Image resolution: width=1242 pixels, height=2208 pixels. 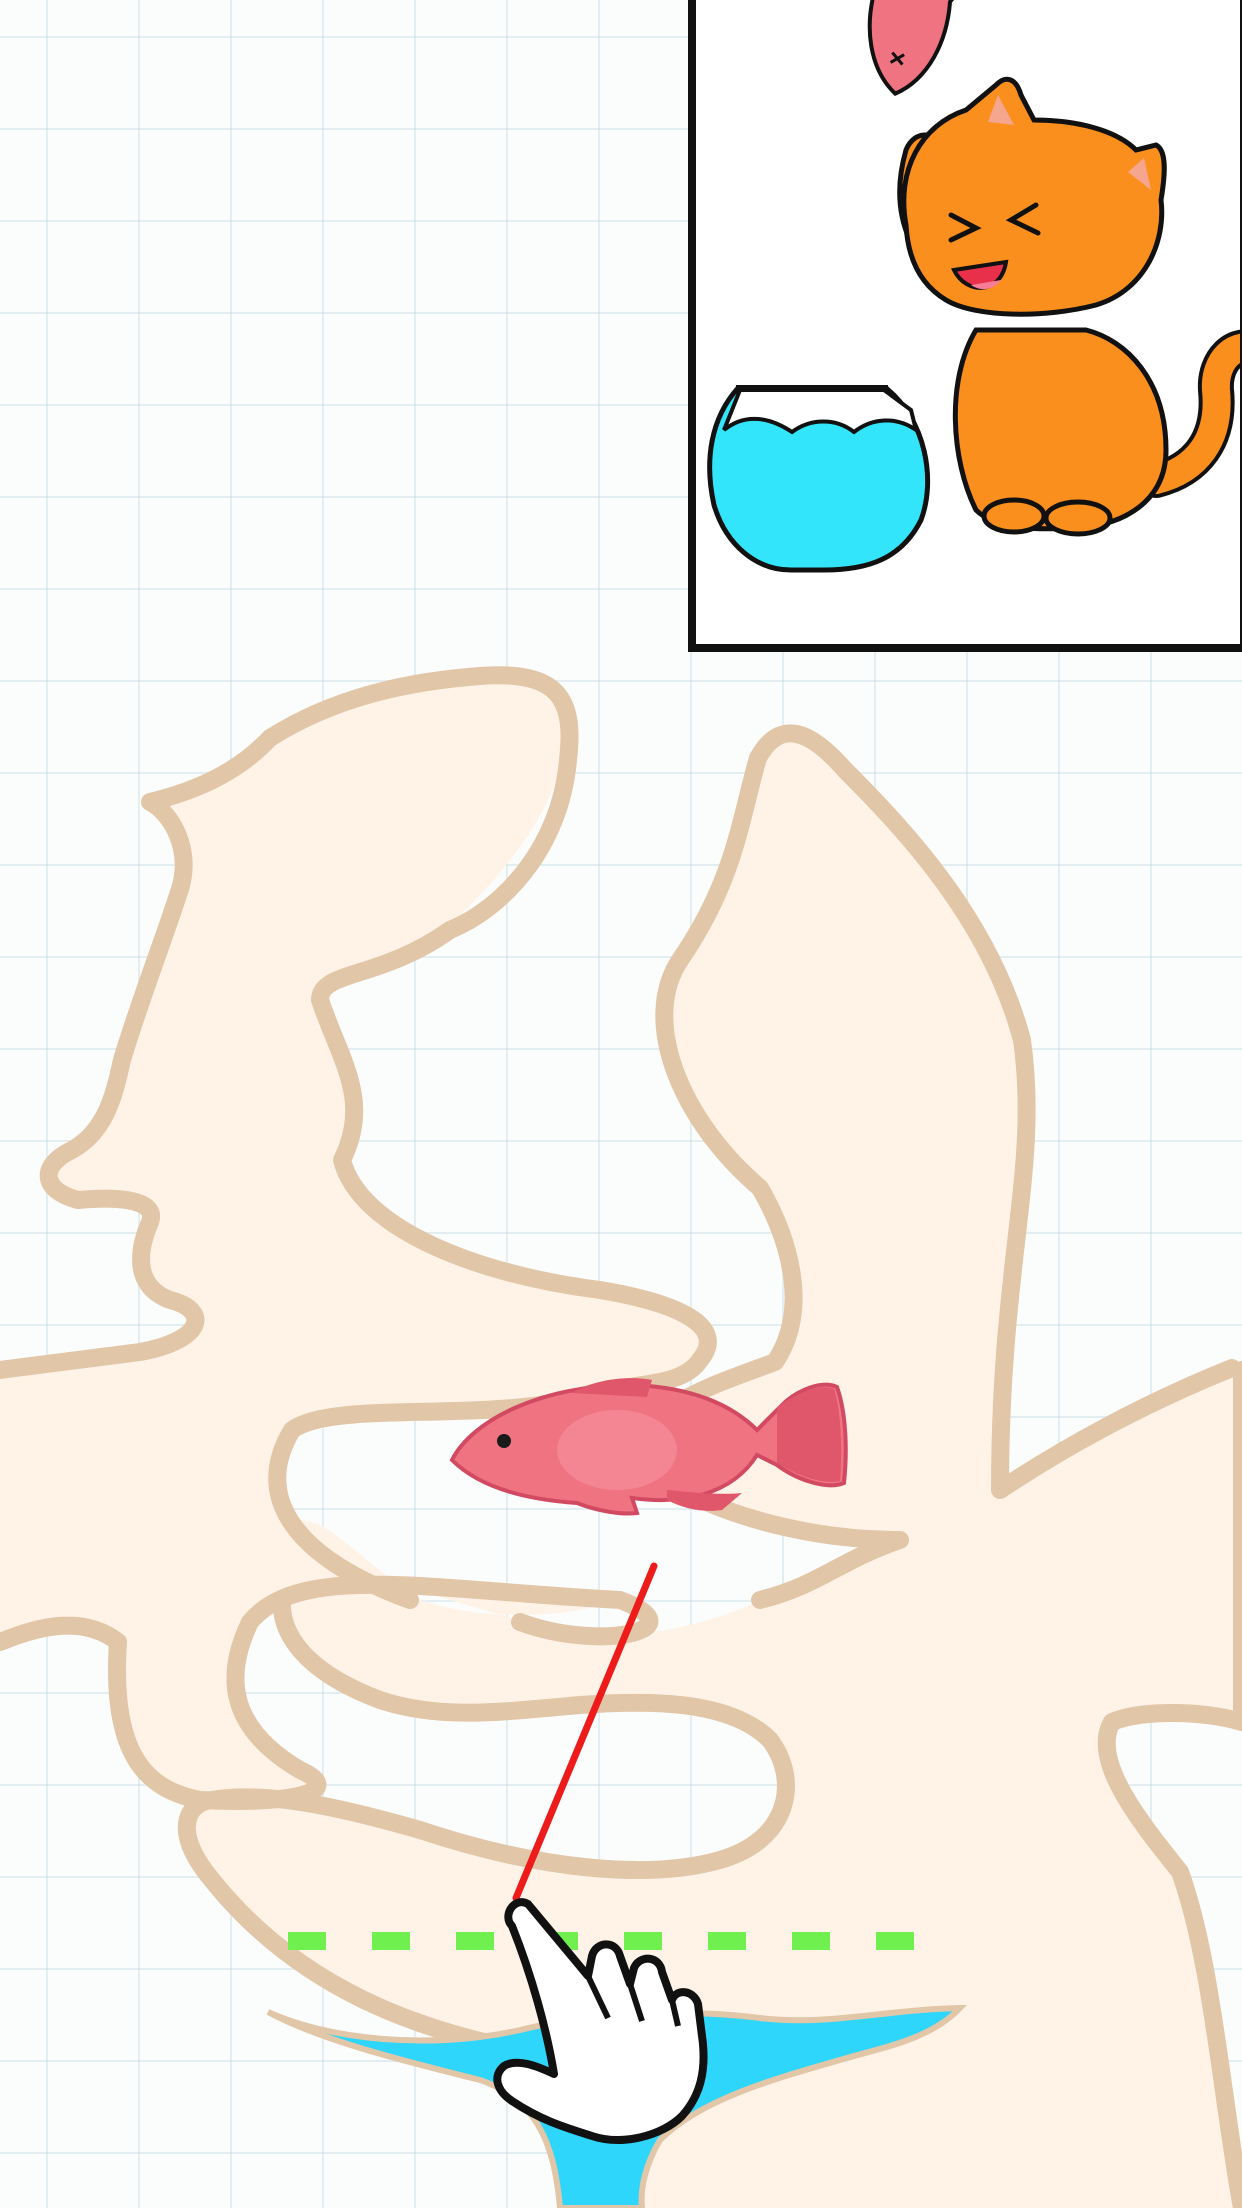 What do you see at coordinates (585, 1732) in the screenshot?
I see `drawn-line` at bounding box center [585, 1732].